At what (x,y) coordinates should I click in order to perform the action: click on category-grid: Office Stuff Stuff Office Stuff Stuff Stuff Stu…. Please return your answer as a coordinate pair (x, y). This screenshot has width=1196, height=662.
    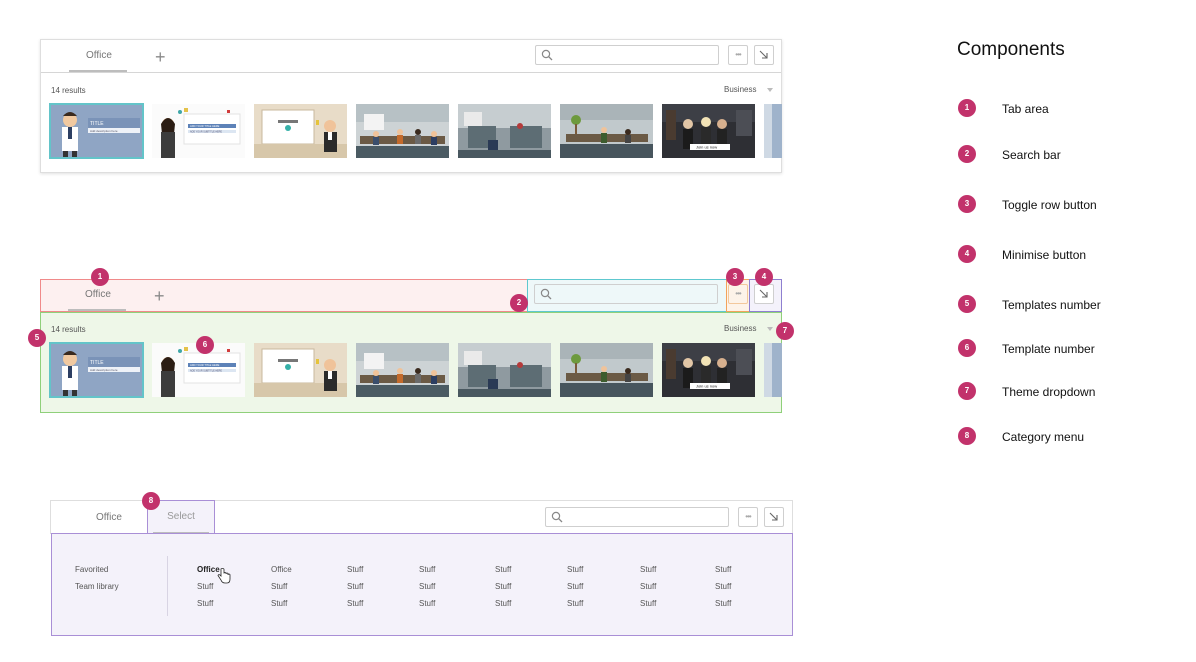
    Looking at the image, I should click on (422, 584).